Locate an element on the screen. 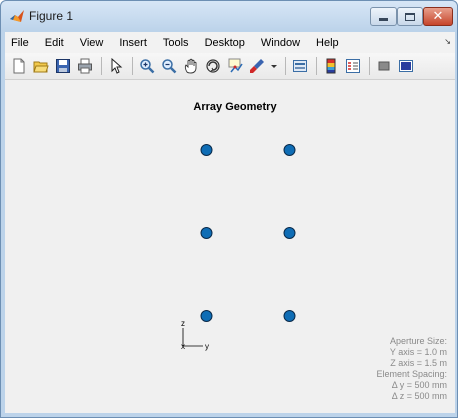  y-axis-label: y is located at coordinates (207, 346).